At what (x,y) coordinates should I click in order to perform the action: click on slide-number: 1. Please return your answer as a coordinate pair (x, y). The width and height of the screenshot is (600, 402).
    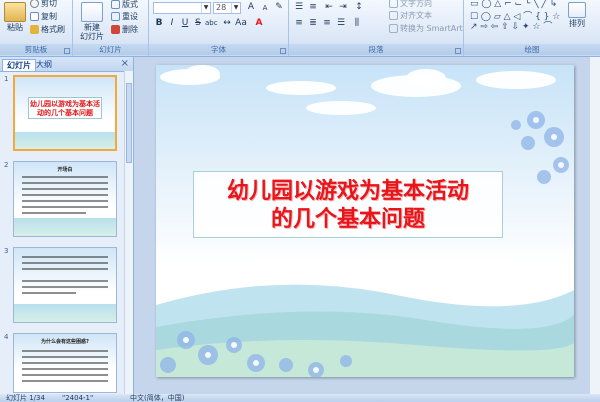
    Looking at the image, I should click on (6, 79).